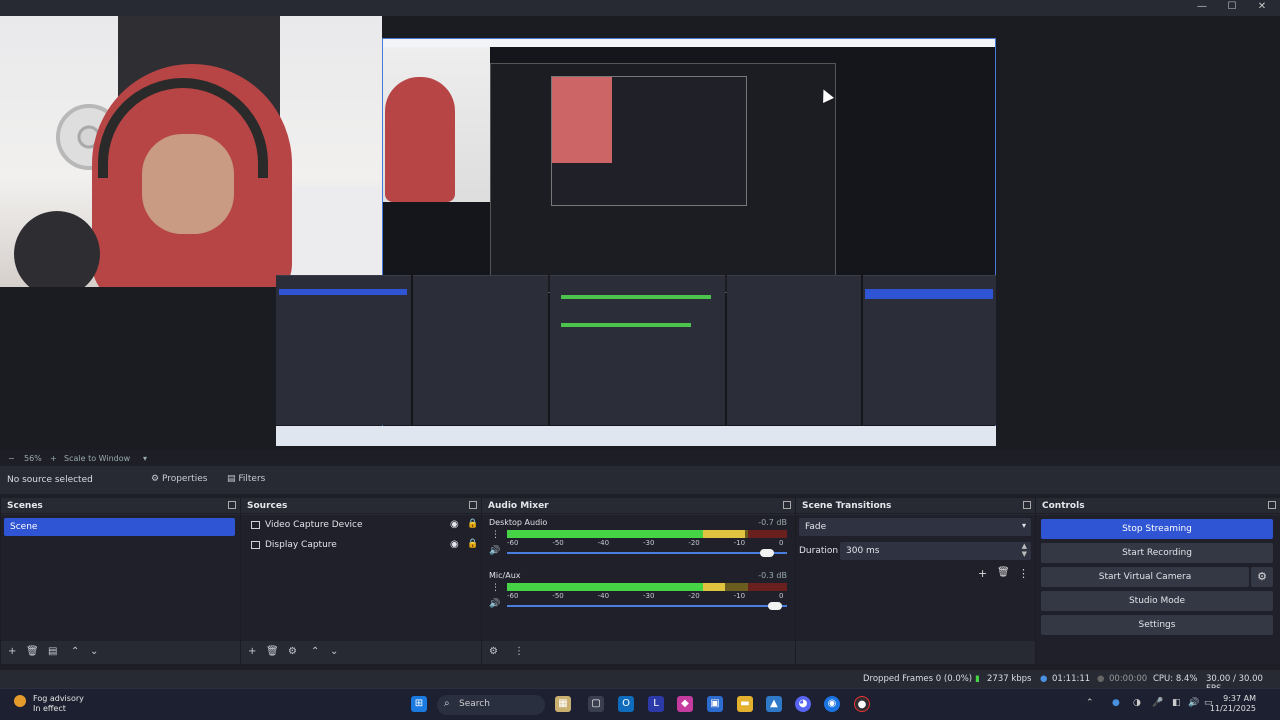 Image resolution: width=1280 pixels, height=720 pixels. Describe the element at coordinates (685, 704) in the screenshot. I see `copilot-icon: ◆` at that location.